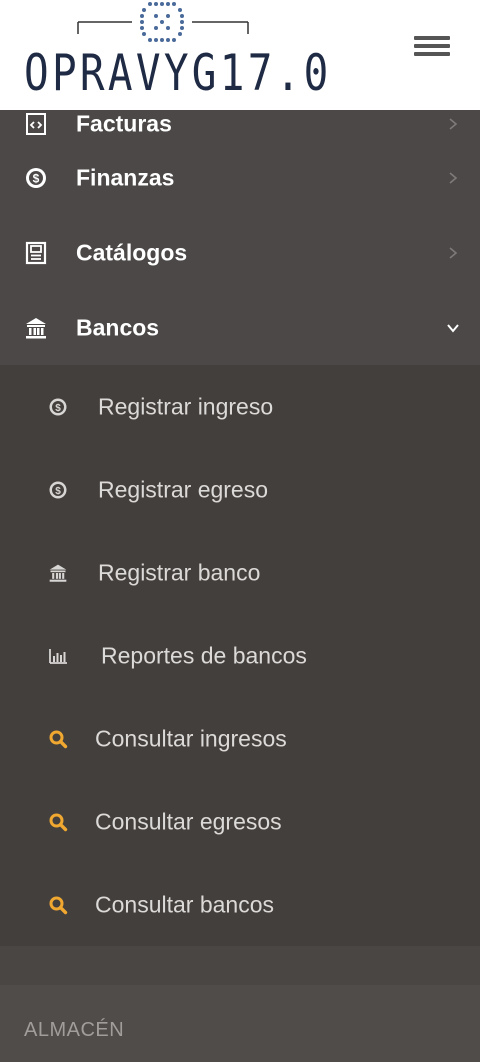  I want to click on sidebar-item-bancos: Bancos, so click(240, 327).